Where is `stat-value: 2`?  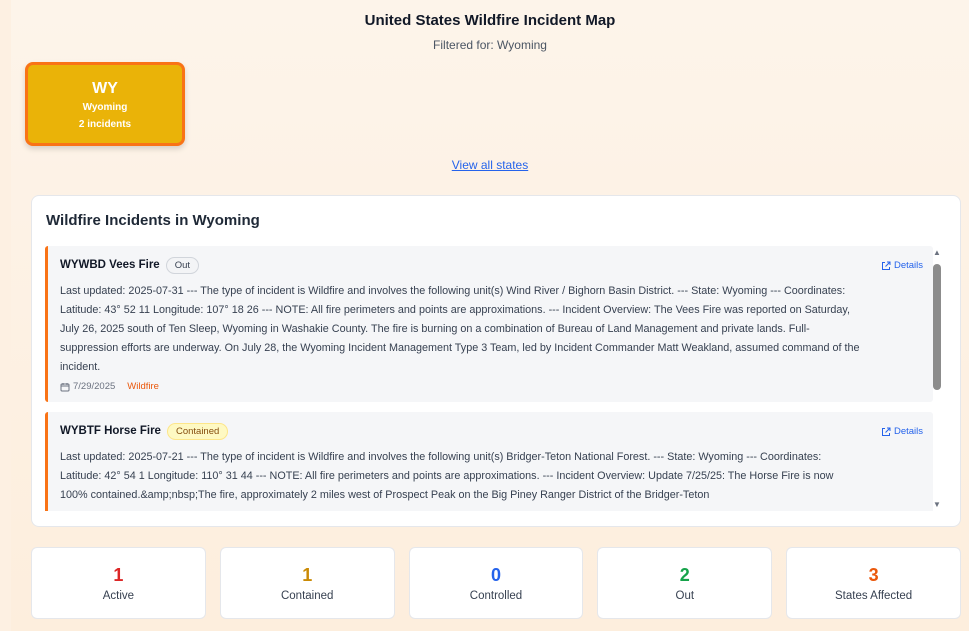 stat-value: 2 is located at coordinates (684, 575).